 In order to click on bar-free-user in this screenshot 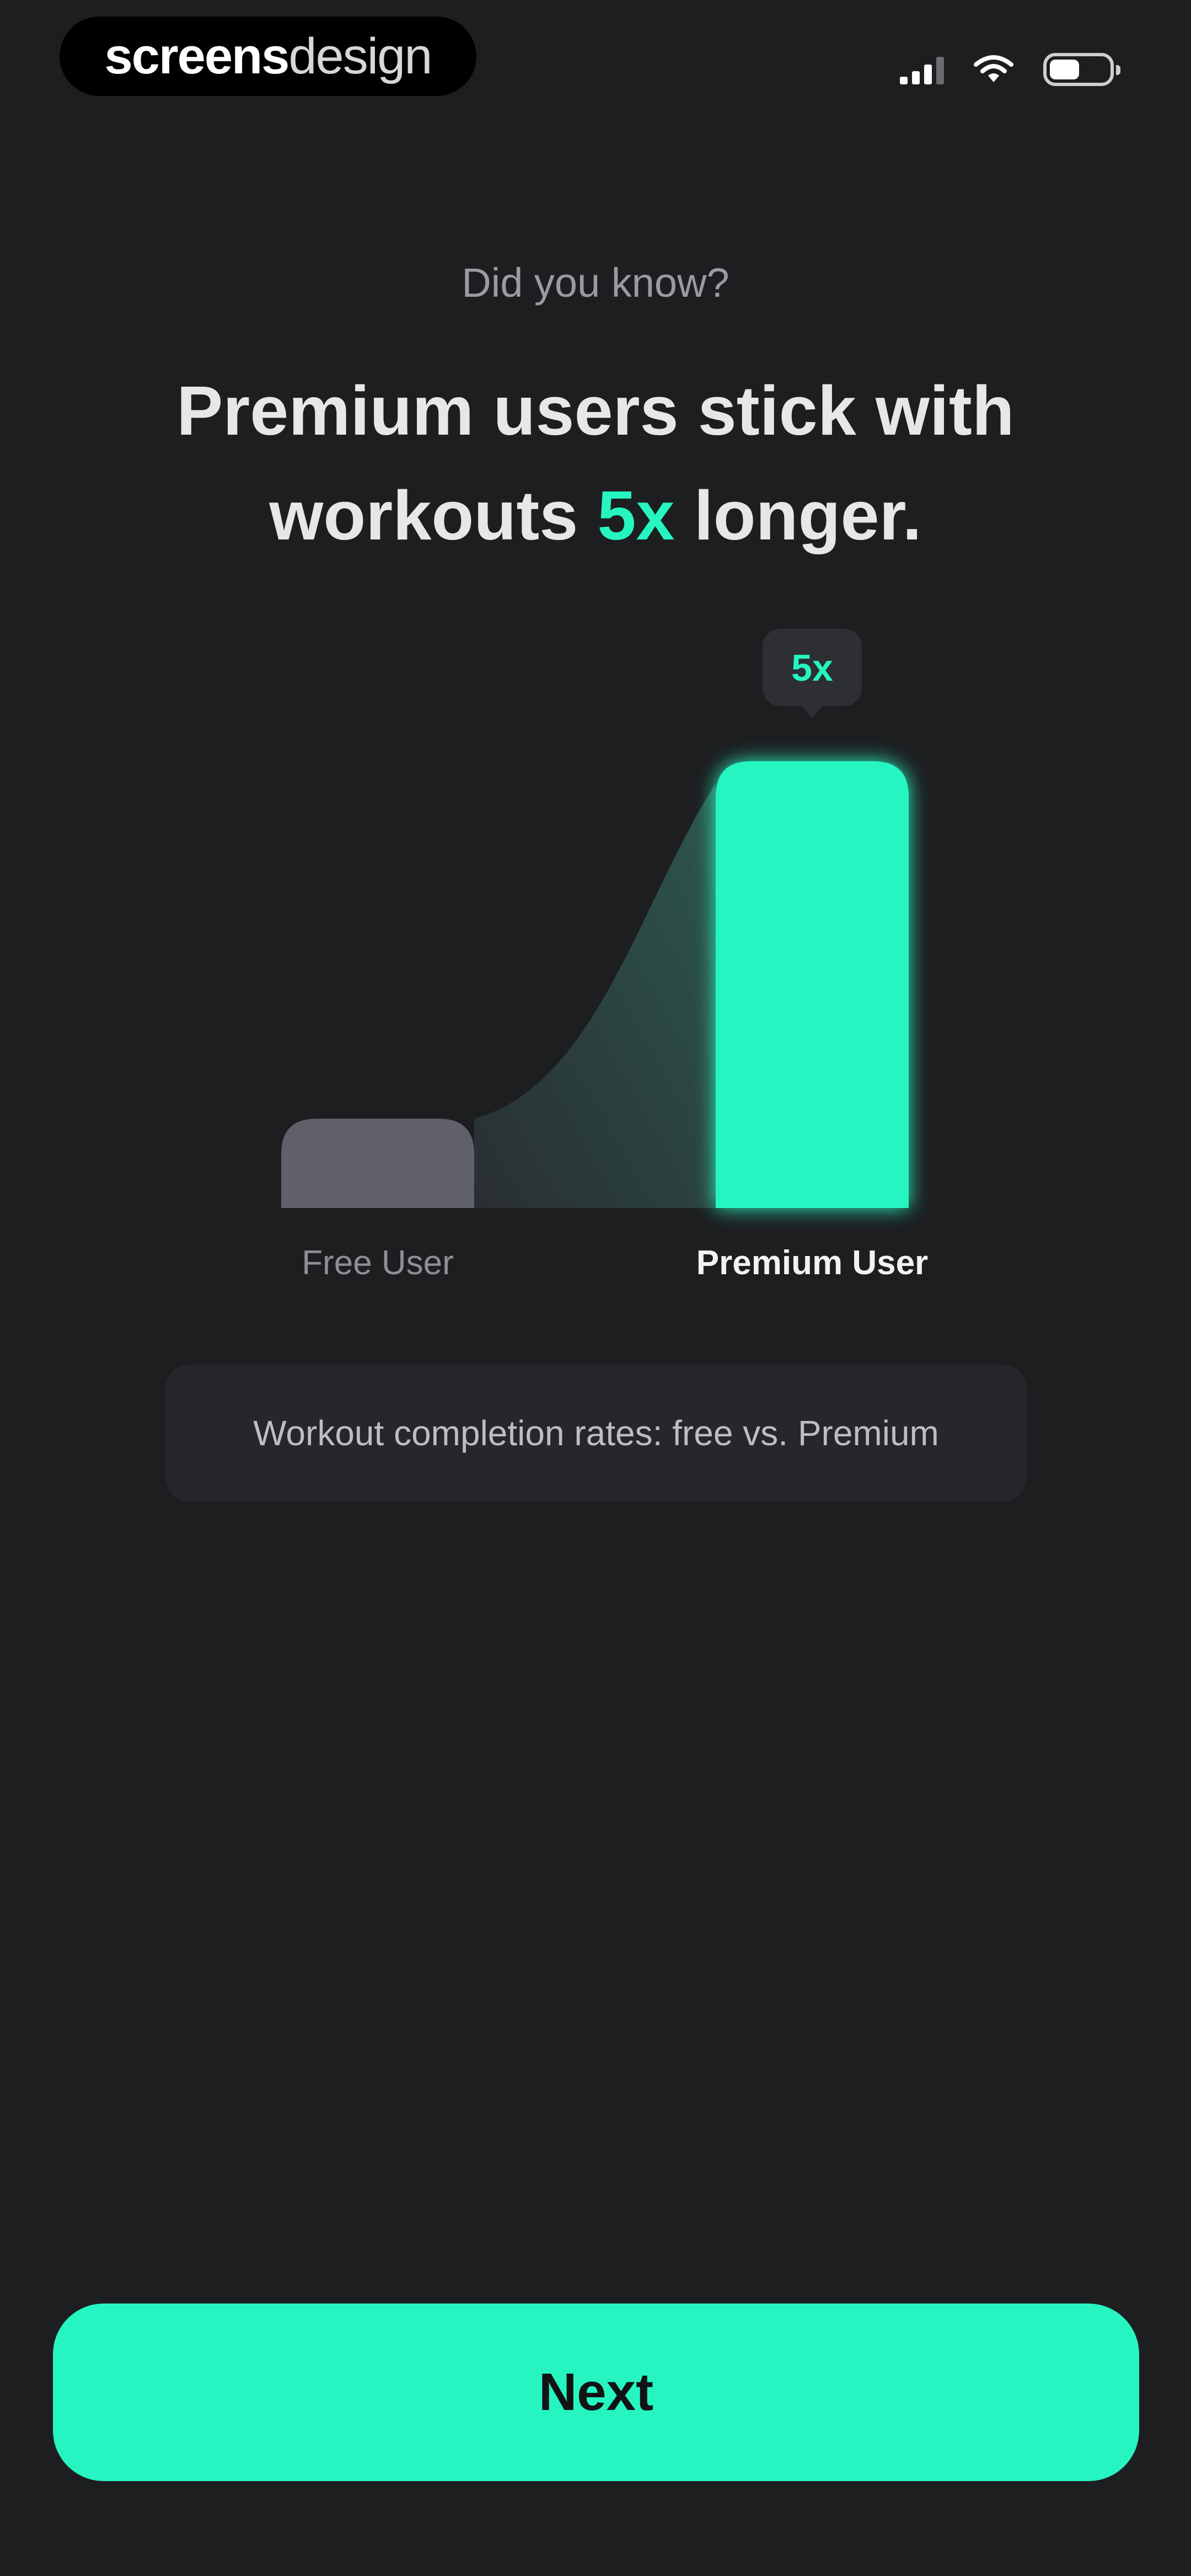, I will do `click(377, 1163)`.